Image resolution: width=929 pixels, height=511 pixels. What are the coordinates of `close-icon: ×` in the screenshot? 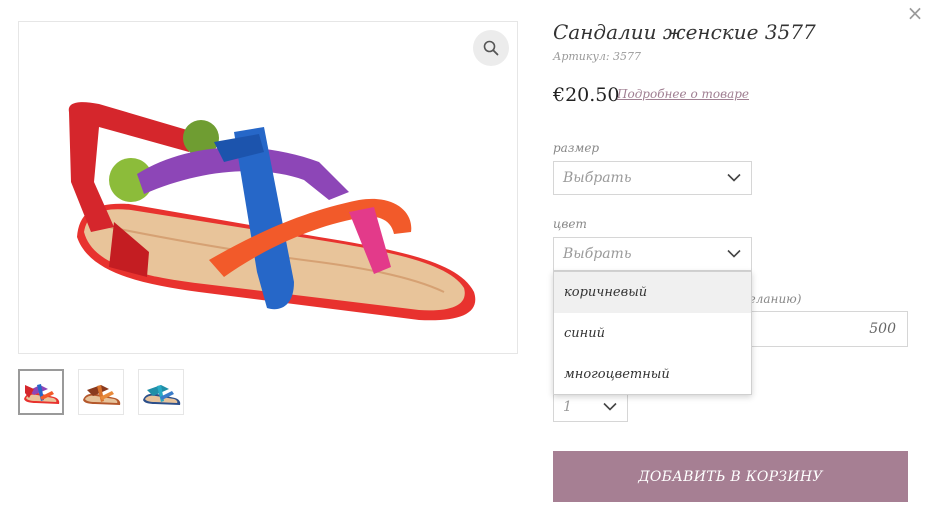 It's located at (915, 13).